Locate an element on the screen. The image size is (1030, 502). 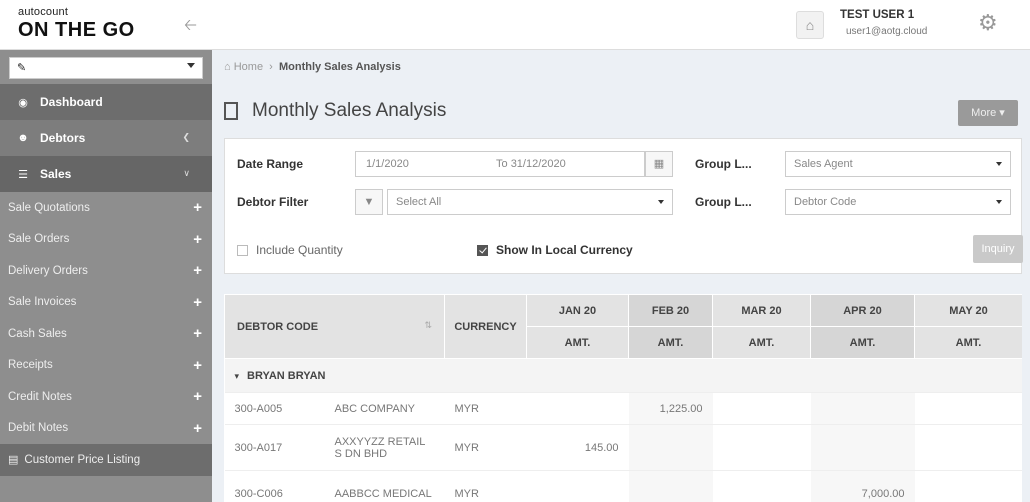
debtor-filter-placeholder: Select All is located at coordinates (419, 202).